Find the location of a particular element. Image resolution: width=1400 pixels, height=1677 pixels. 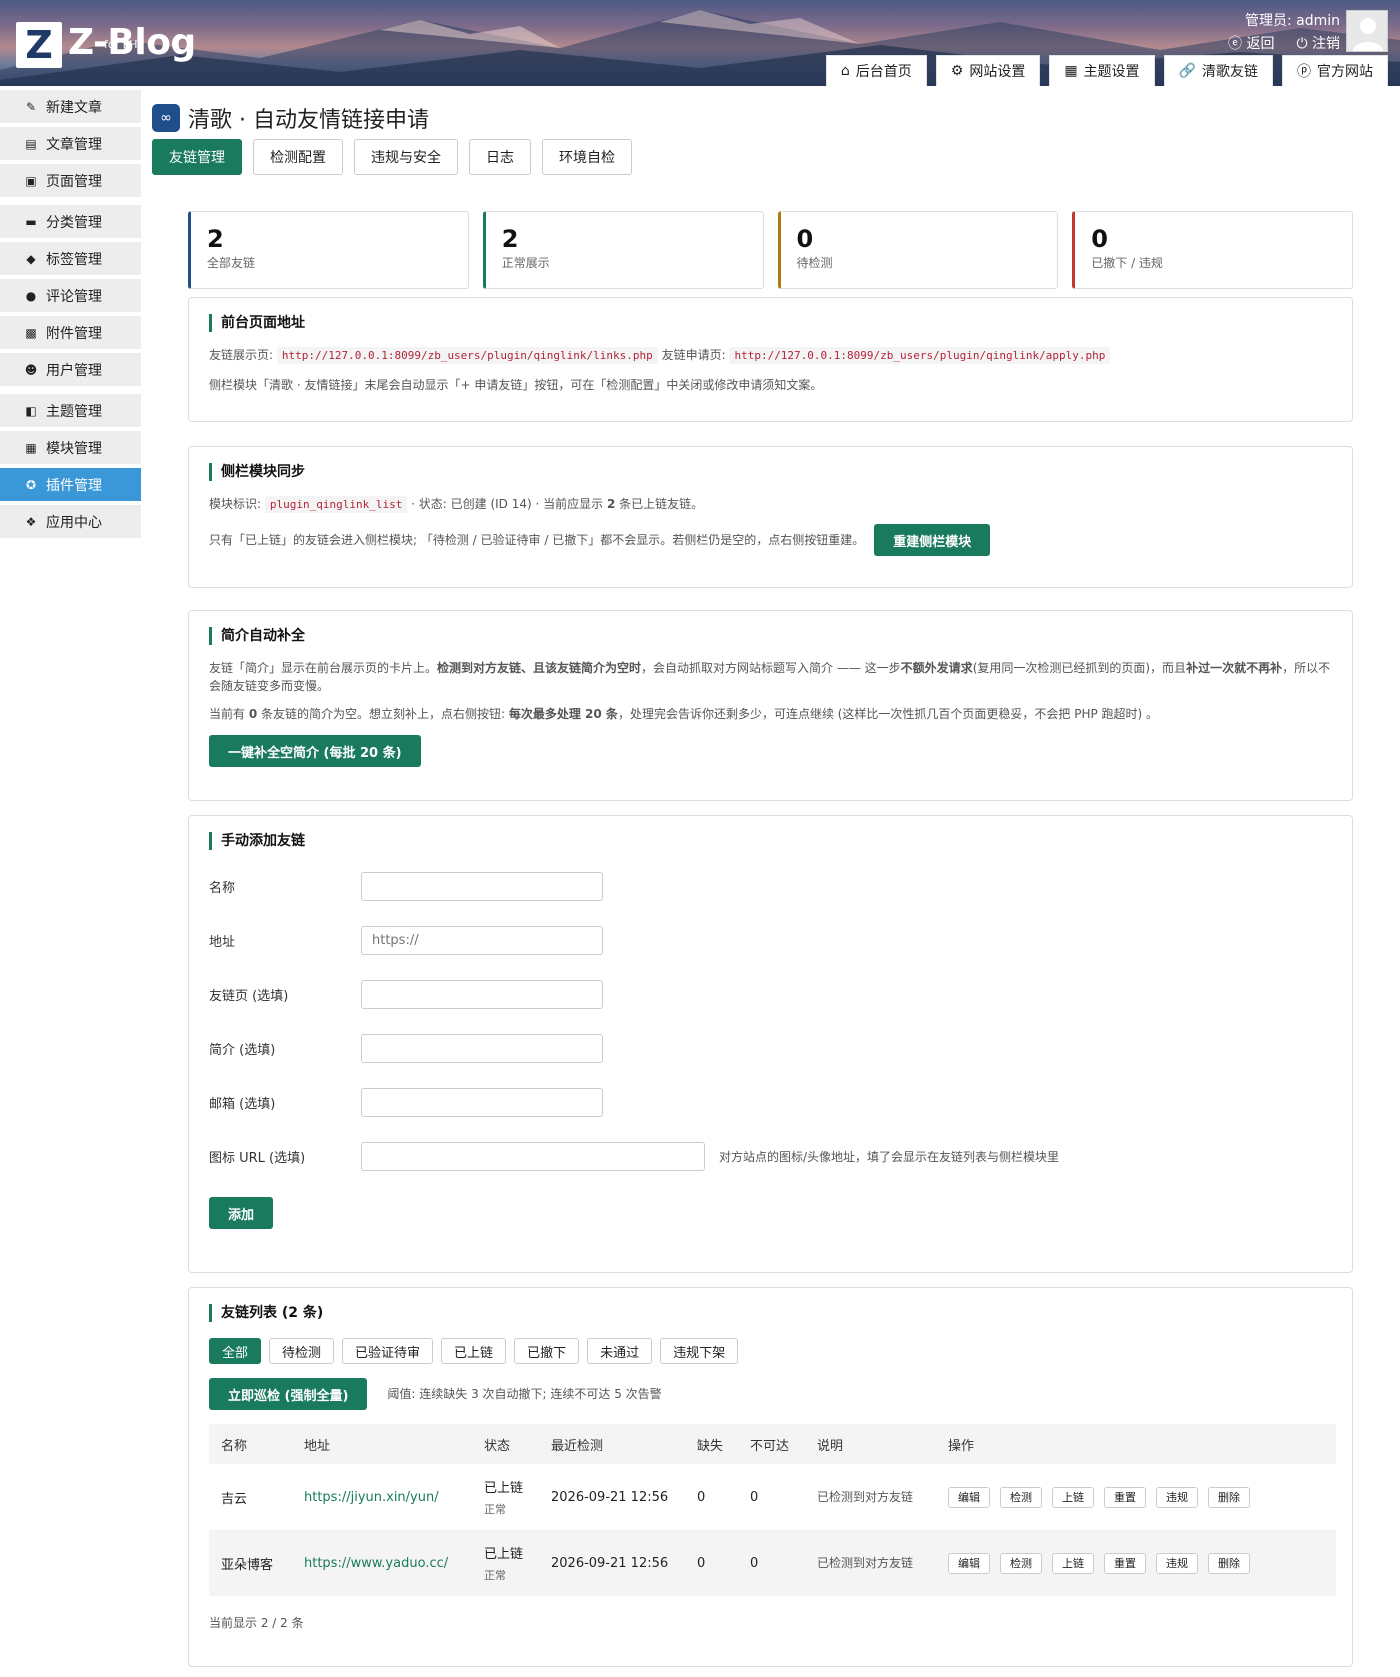

stat-card-normal: 2 正常展示 is located at coordinates (623, 250).